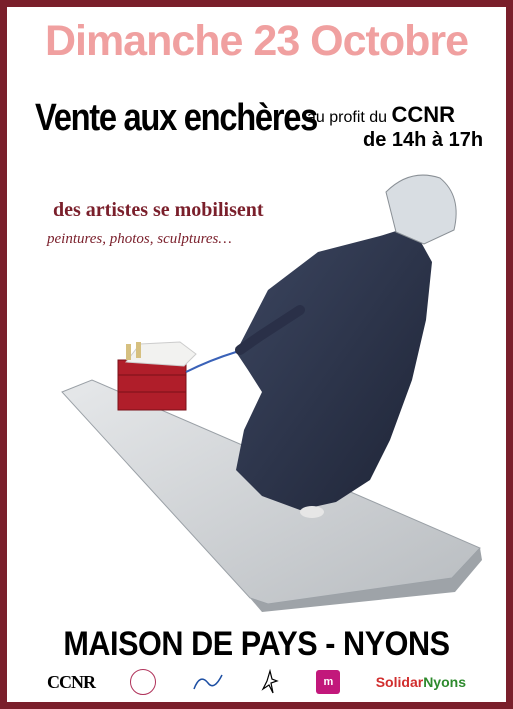  I want to click on figure-logo, so click(270, 682).